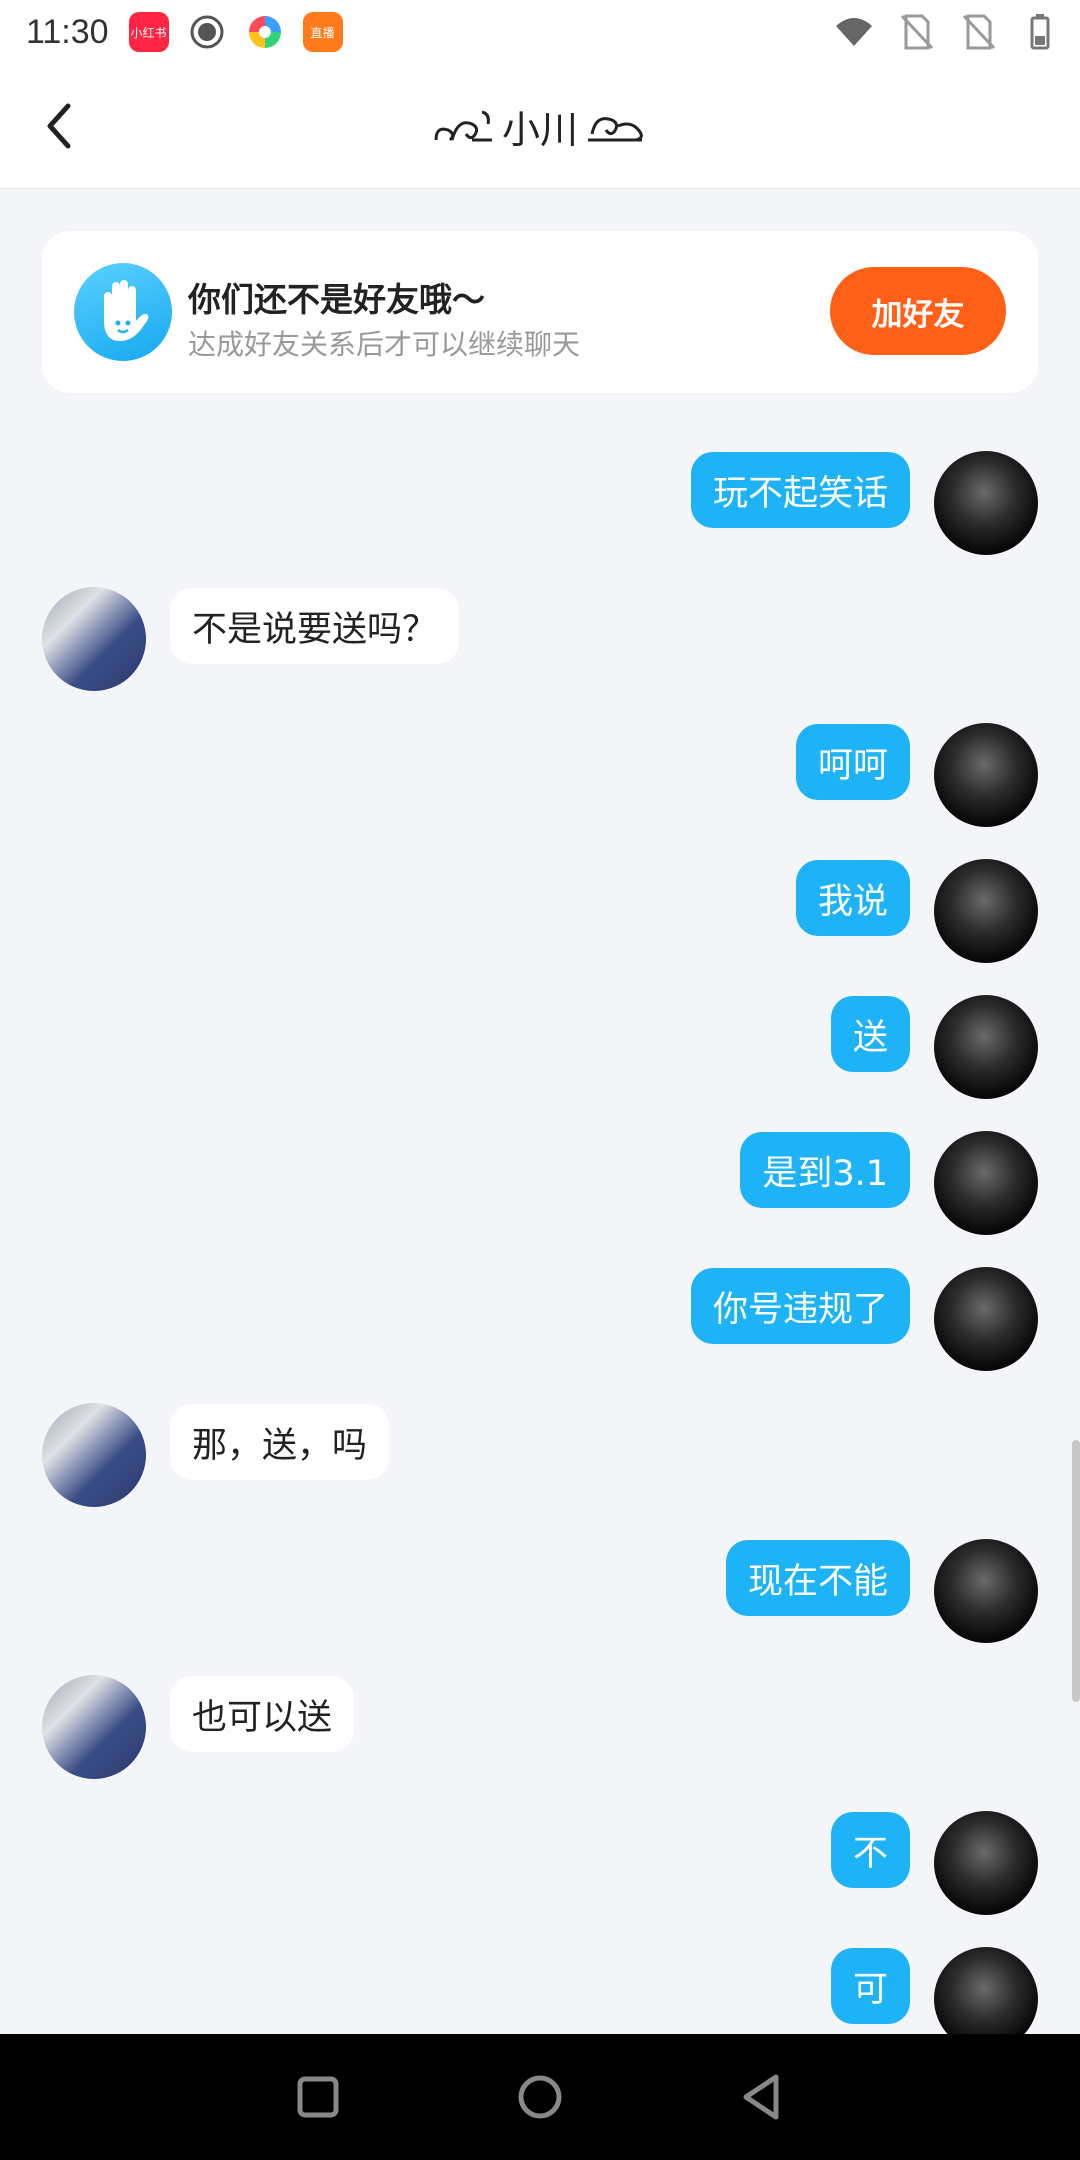  I want to click on not-friends-banner: 你们还不是好友哦～ 达成好友关系后才可以继续聊天 加好友, so click(540, 312).